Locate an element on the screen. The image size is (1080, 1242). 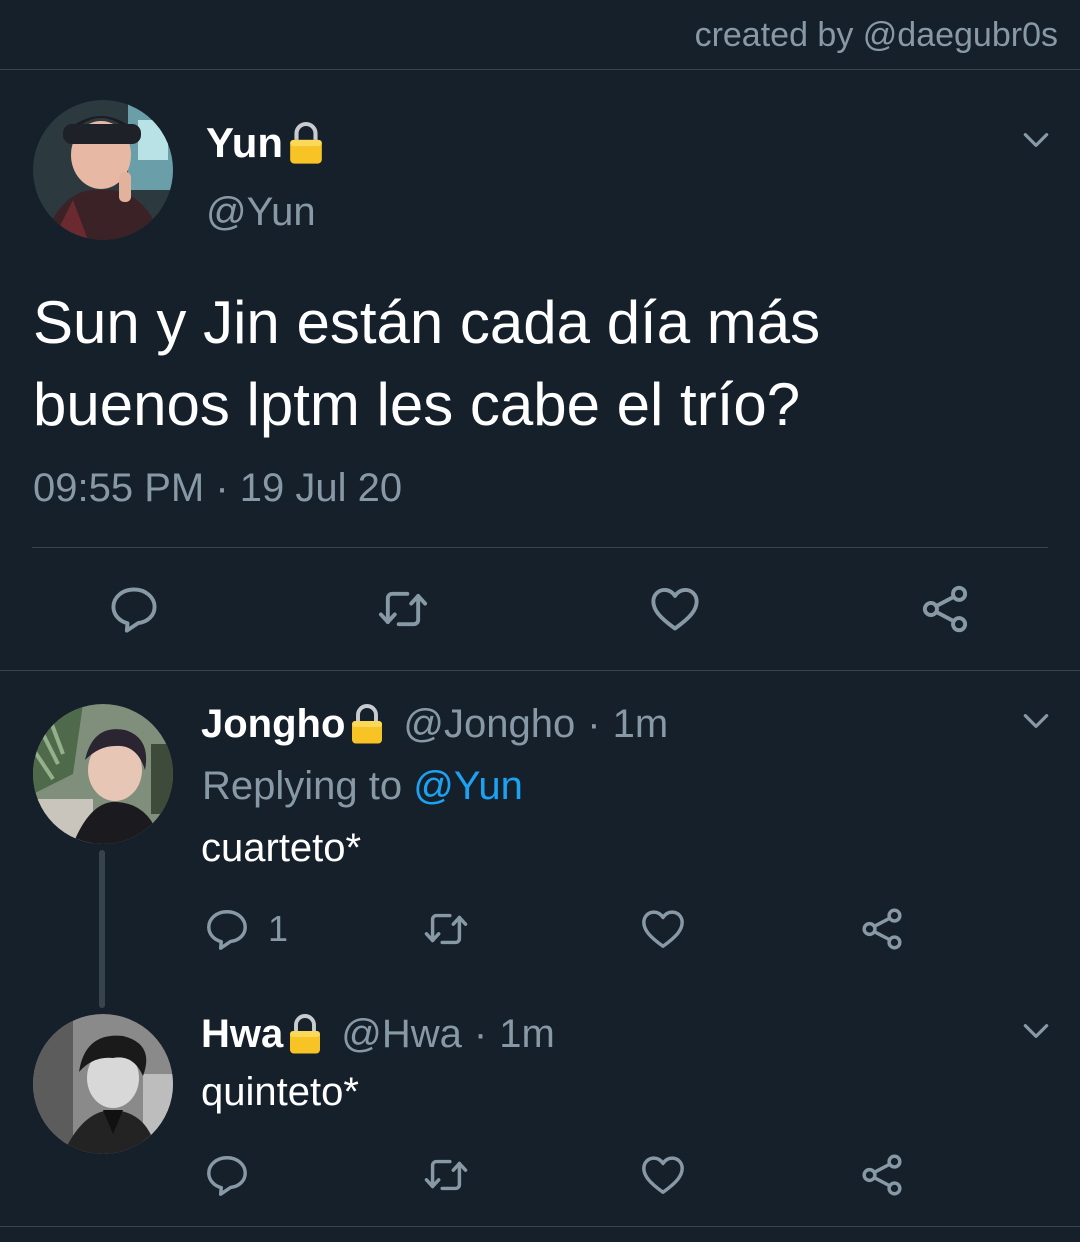
reply-text: quinteto* is located at coordinates (280, 1092).